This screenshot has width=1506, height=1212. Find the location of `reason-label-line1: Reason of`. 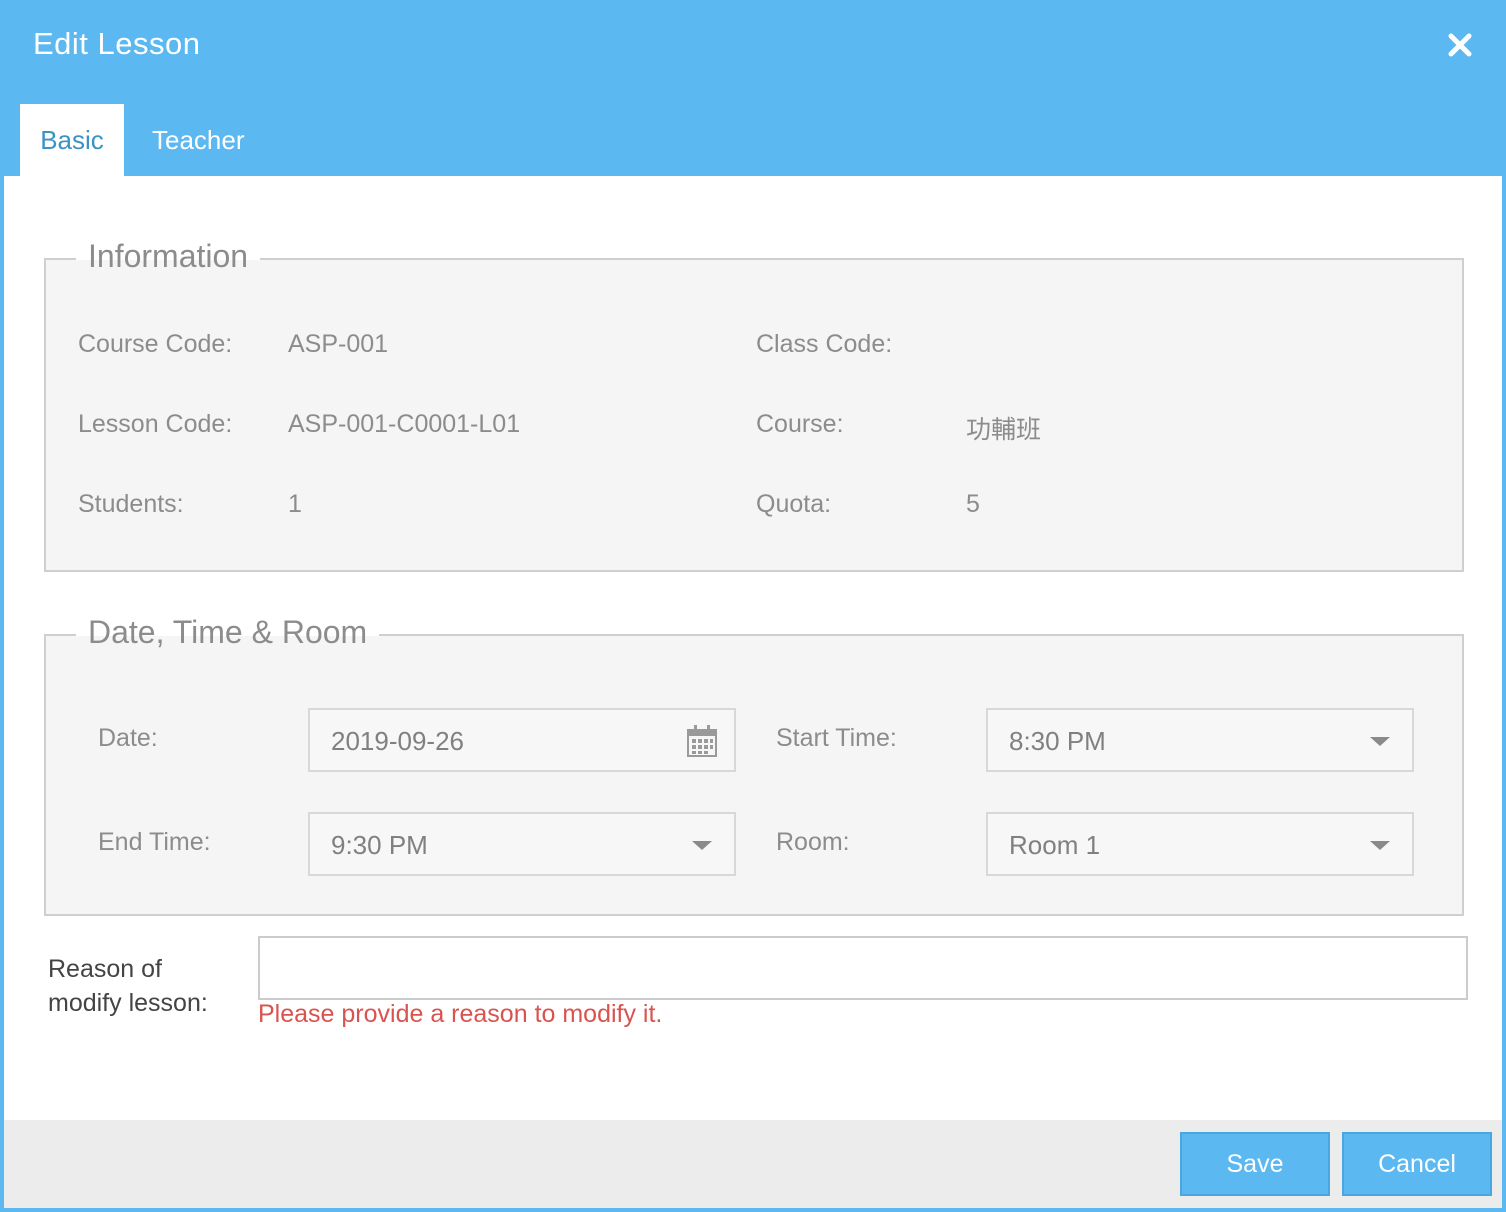

reason-label-line1: Reason of is located at coordinates (105, 969).